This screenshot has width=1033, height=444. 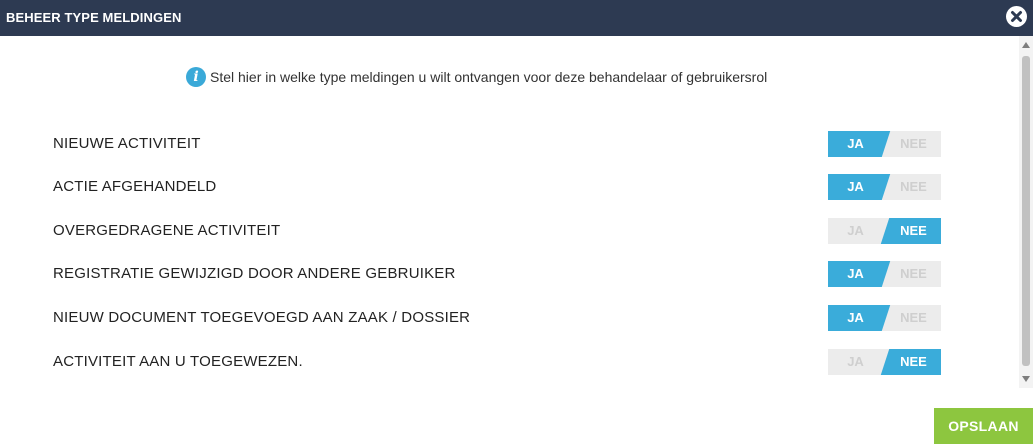 I want to click on dialog-title: BEHEER TYPE MELDINGEN, so click(x=94, y=17).